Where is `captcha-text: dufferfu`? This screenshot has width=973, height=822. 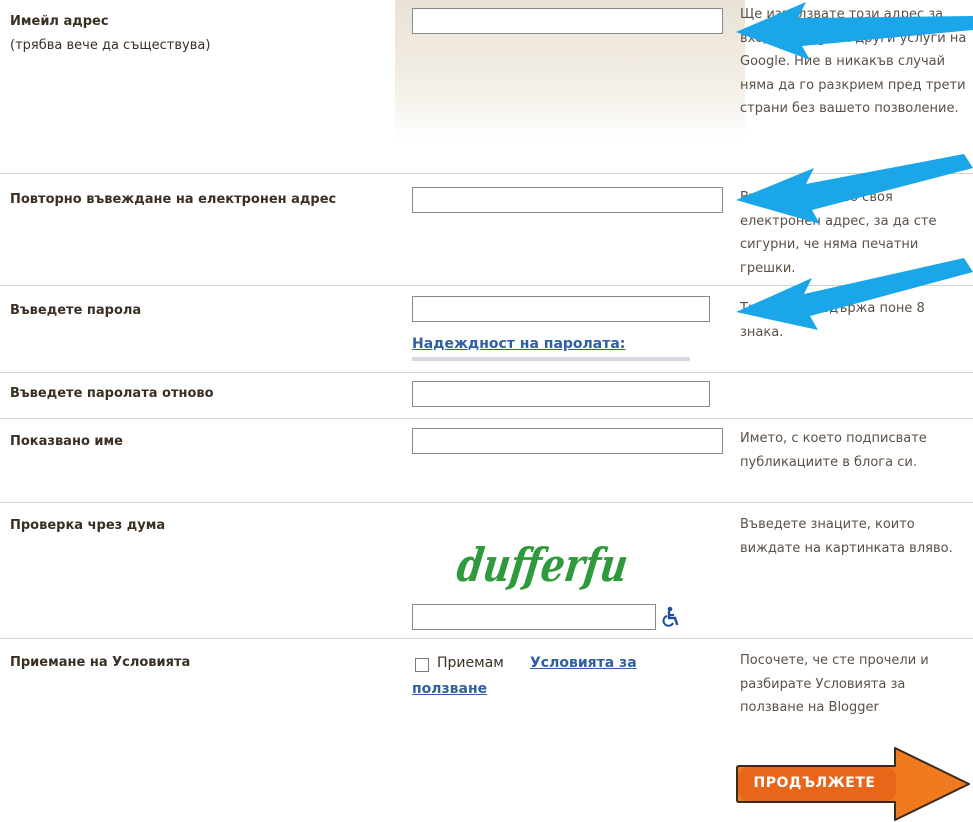 captcha-text: dufferfu is located at coordinates (543, 565).